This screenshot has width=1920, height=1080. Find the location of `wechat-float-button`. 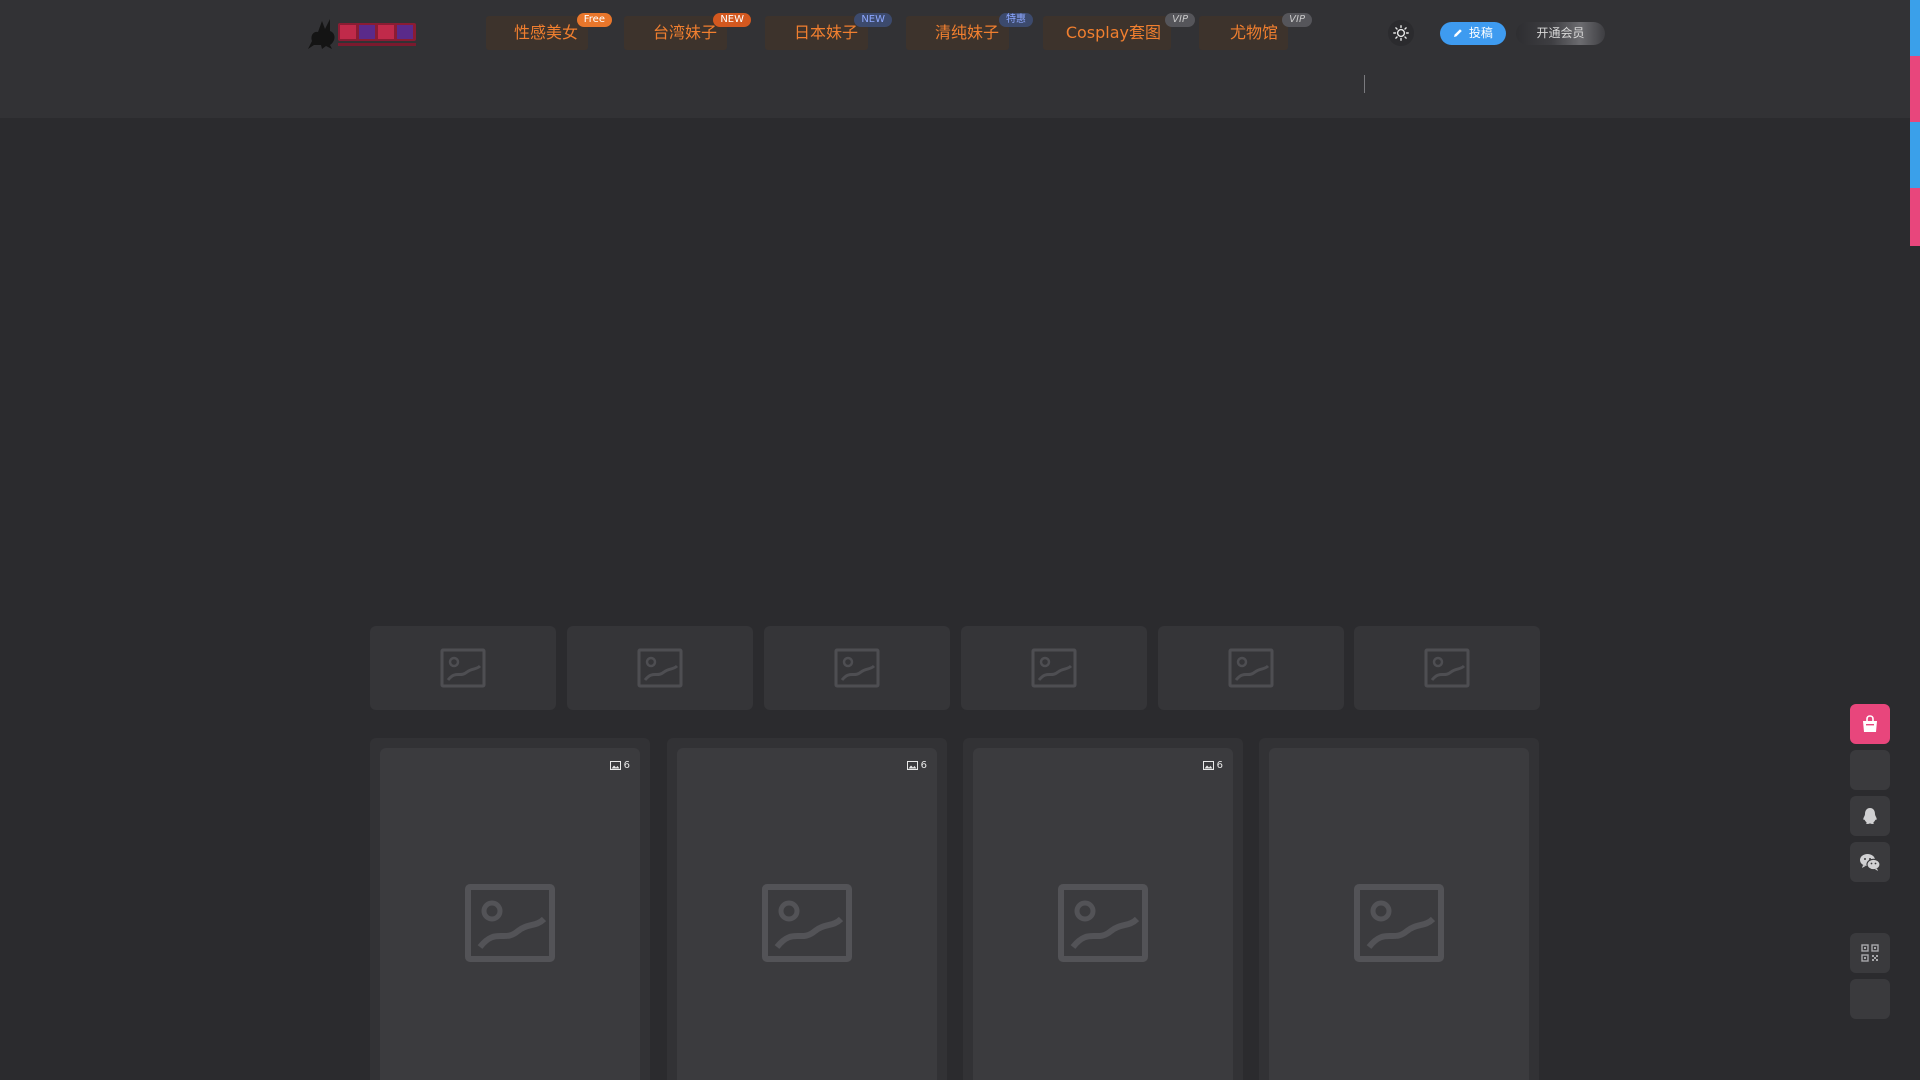

wechat-float-button is located at coordinates (1870, 862).